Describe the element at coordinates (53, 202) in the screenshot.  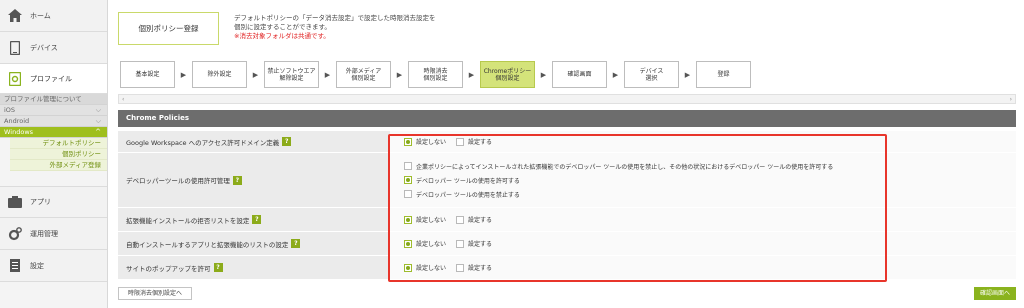
I see `sidebar-item-app: アプリ` at that location.